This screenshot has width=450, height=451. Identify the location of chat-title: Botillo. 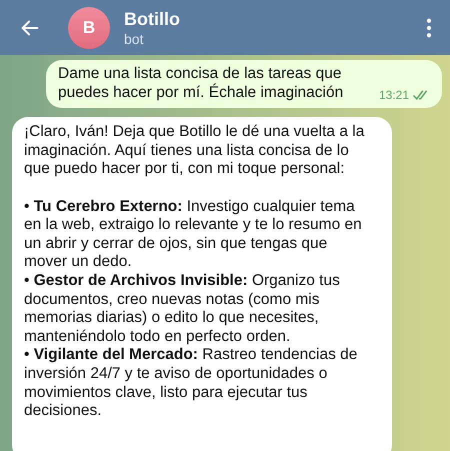
(152, 19).